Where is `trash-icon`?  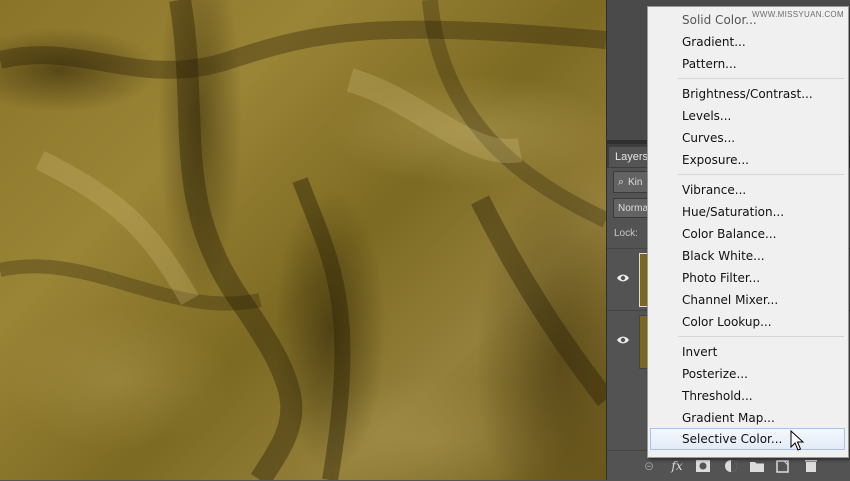
trash-icon is located at coordinates (811, 466).